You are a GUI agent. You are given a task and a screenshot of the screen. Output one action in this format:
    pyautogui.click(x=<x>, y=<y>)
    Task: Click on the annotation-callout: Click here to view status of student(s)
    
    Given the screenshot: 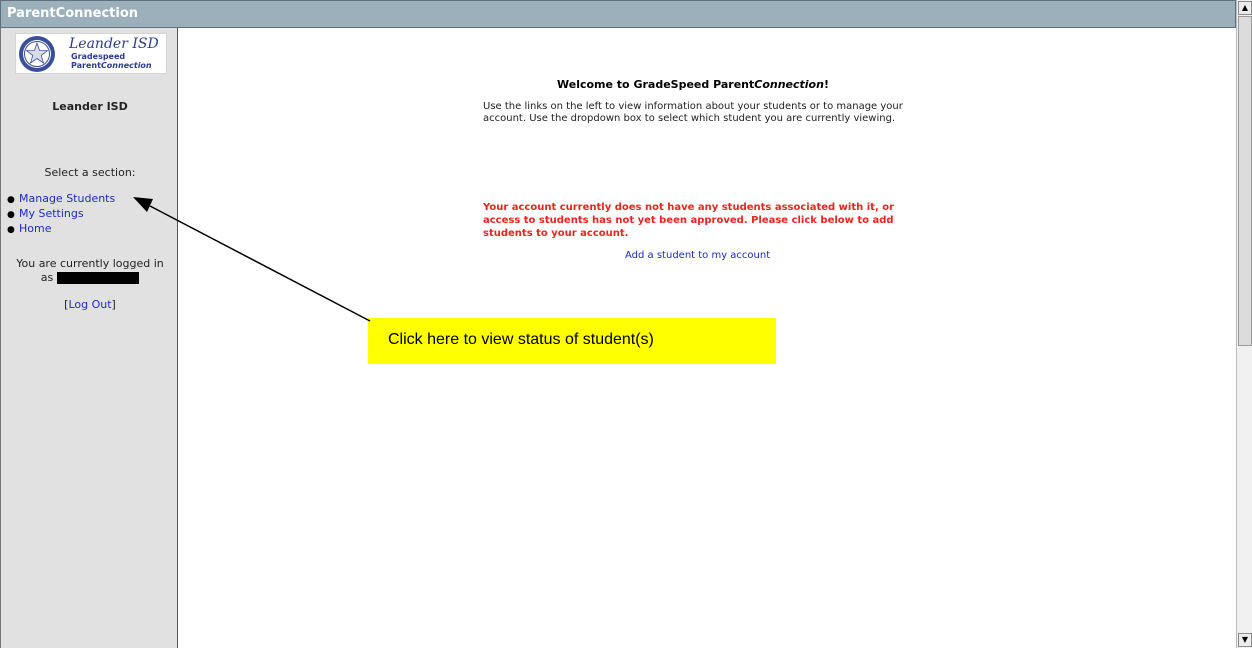 What is the action you would take?
    pyautogui.click(x=572, y=341)
    